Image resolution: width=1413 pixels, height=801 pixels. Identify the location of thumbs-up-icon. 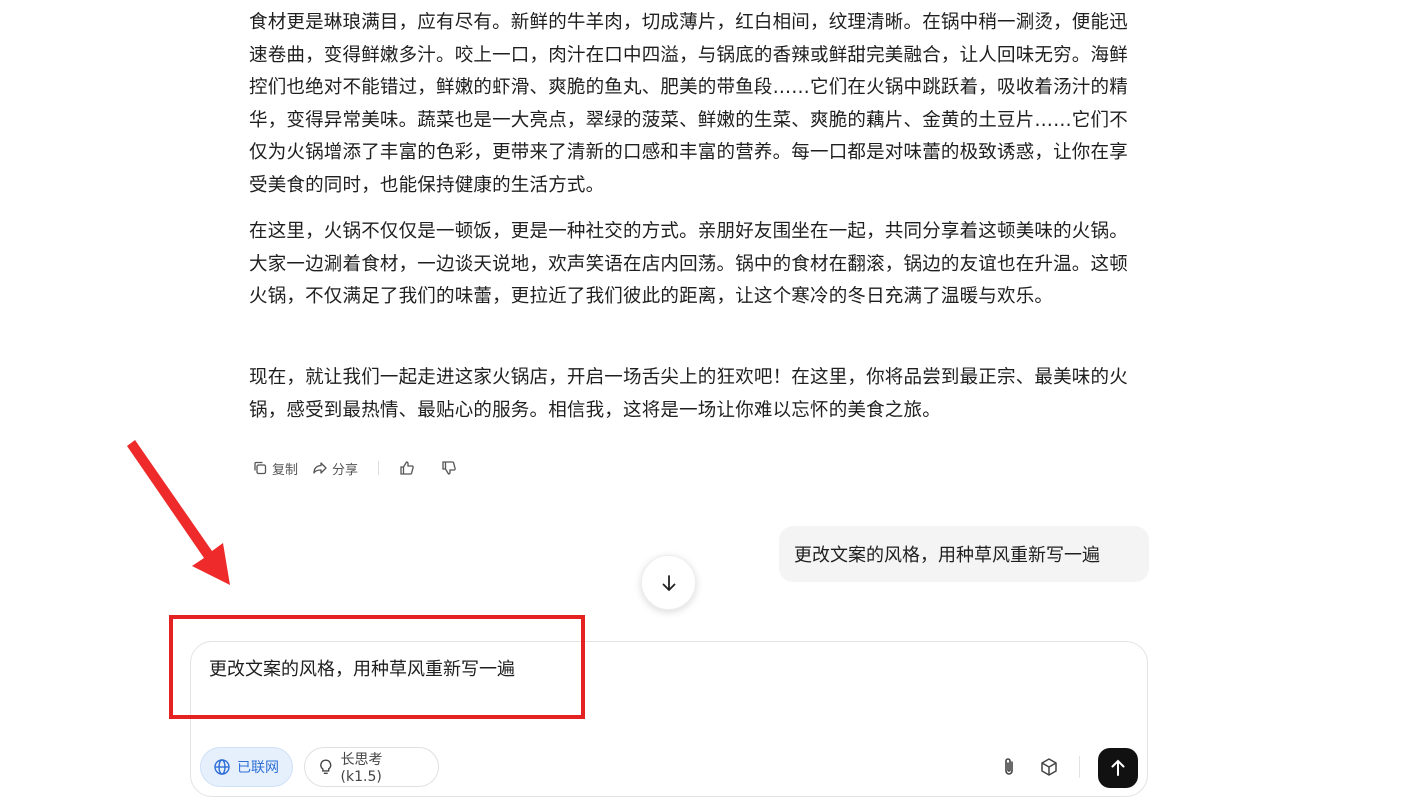
(407, 468).